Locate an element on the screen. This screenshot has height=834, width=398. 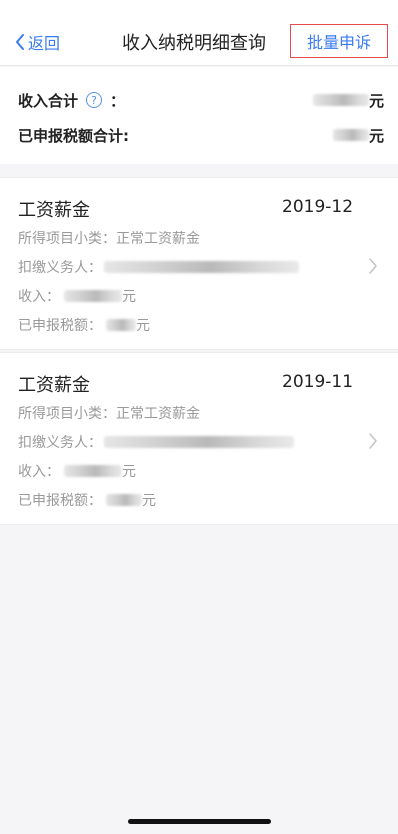
record-period: 2019-12 is located at coordinates (318, 207).